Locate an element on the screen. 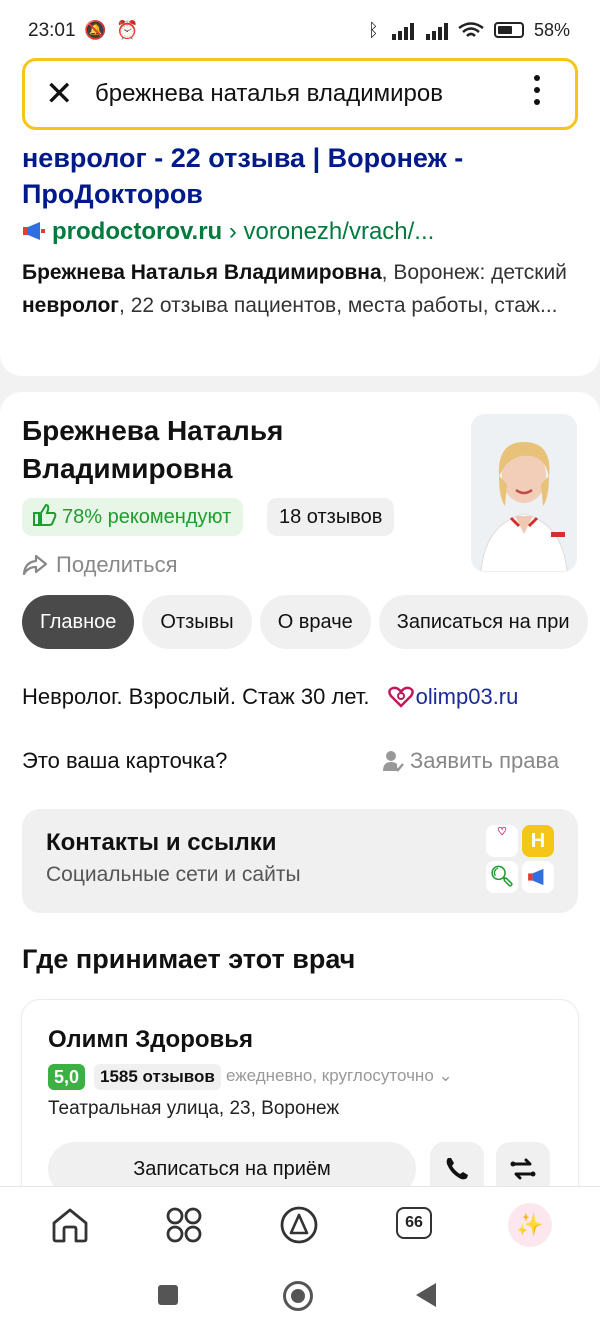 The width and height of the screenshot is (600, 1333). more-vert-icon is located at coordinates (537, 93).